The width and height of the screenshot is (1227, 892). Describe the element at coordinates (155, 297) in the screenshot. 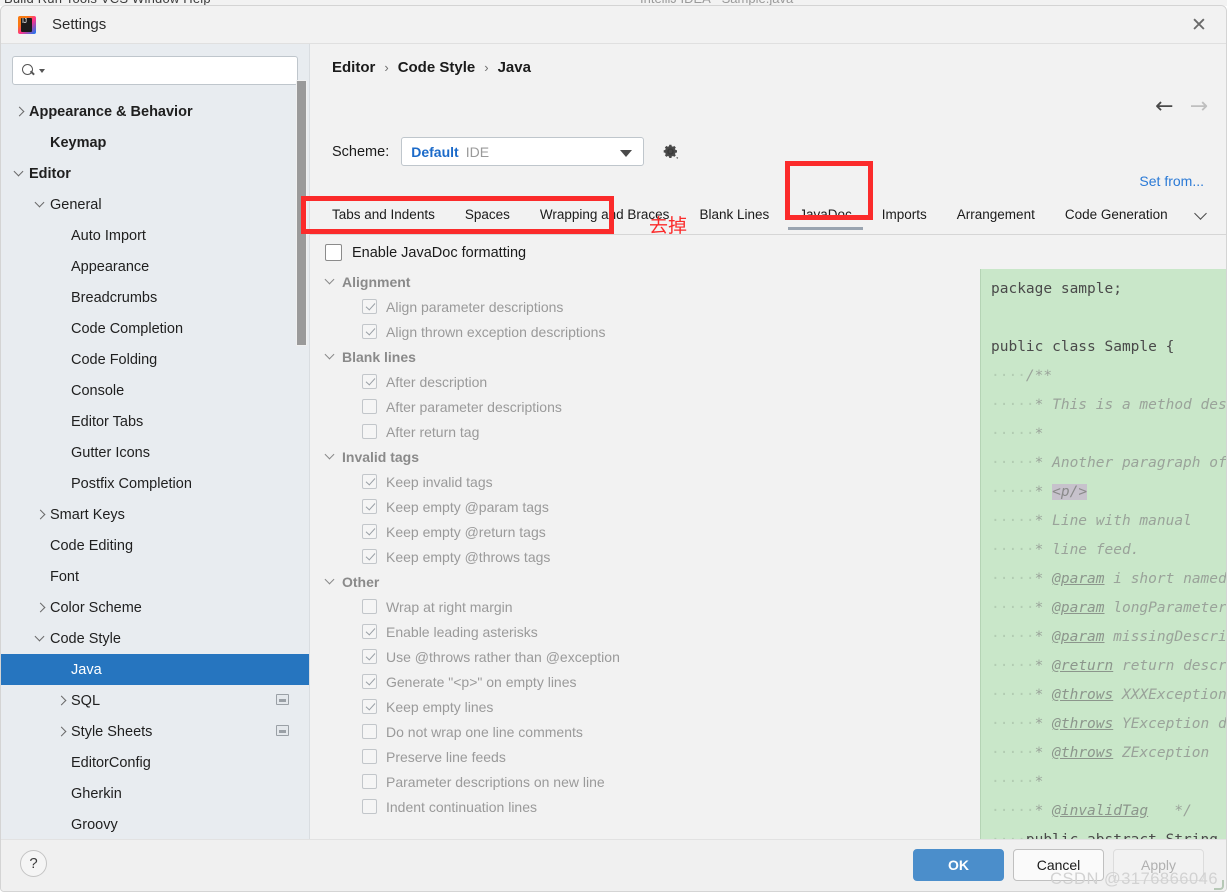

I see `sidebar-item-breadcrumbs: Breadcrumbs` at that location.